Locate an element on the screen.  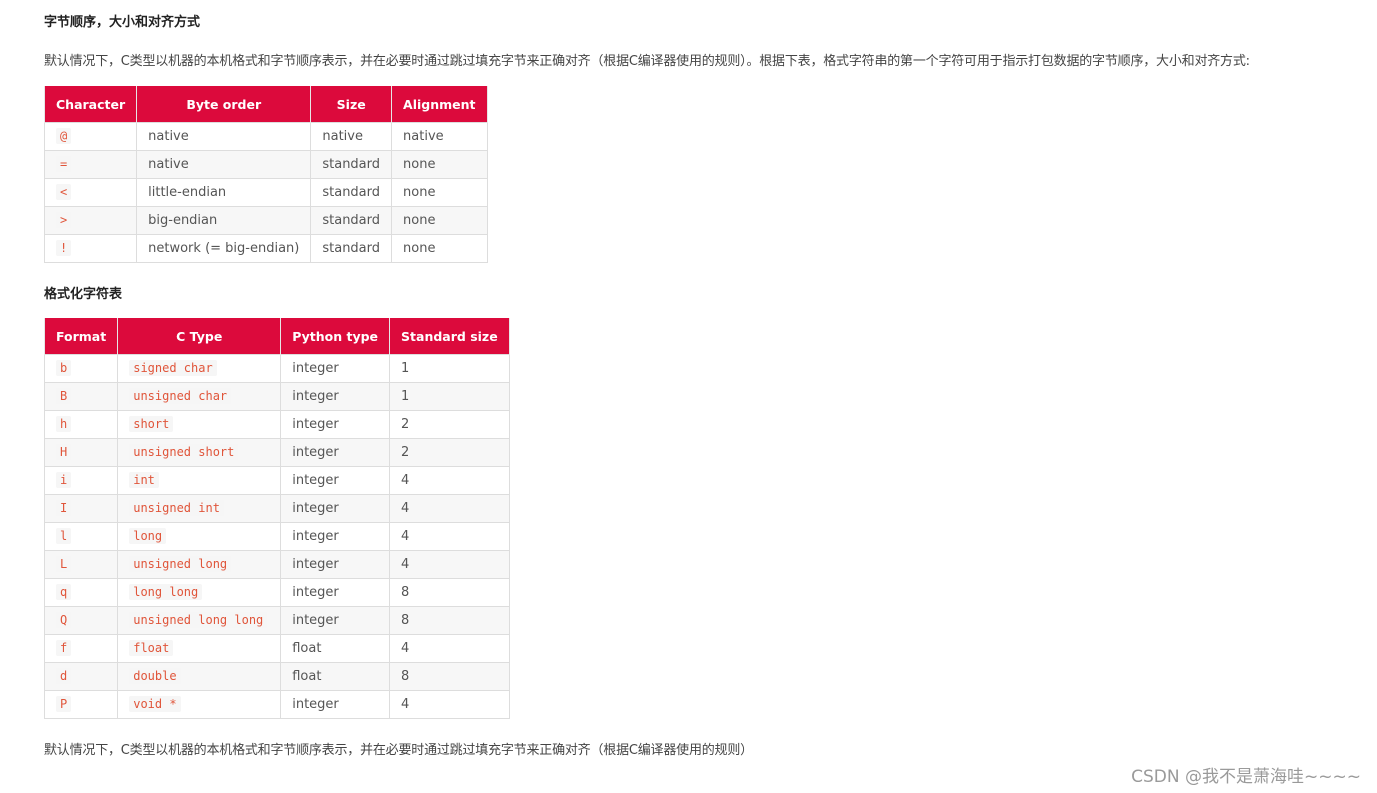
table-cell: long long is located at coordinates (199, 592).